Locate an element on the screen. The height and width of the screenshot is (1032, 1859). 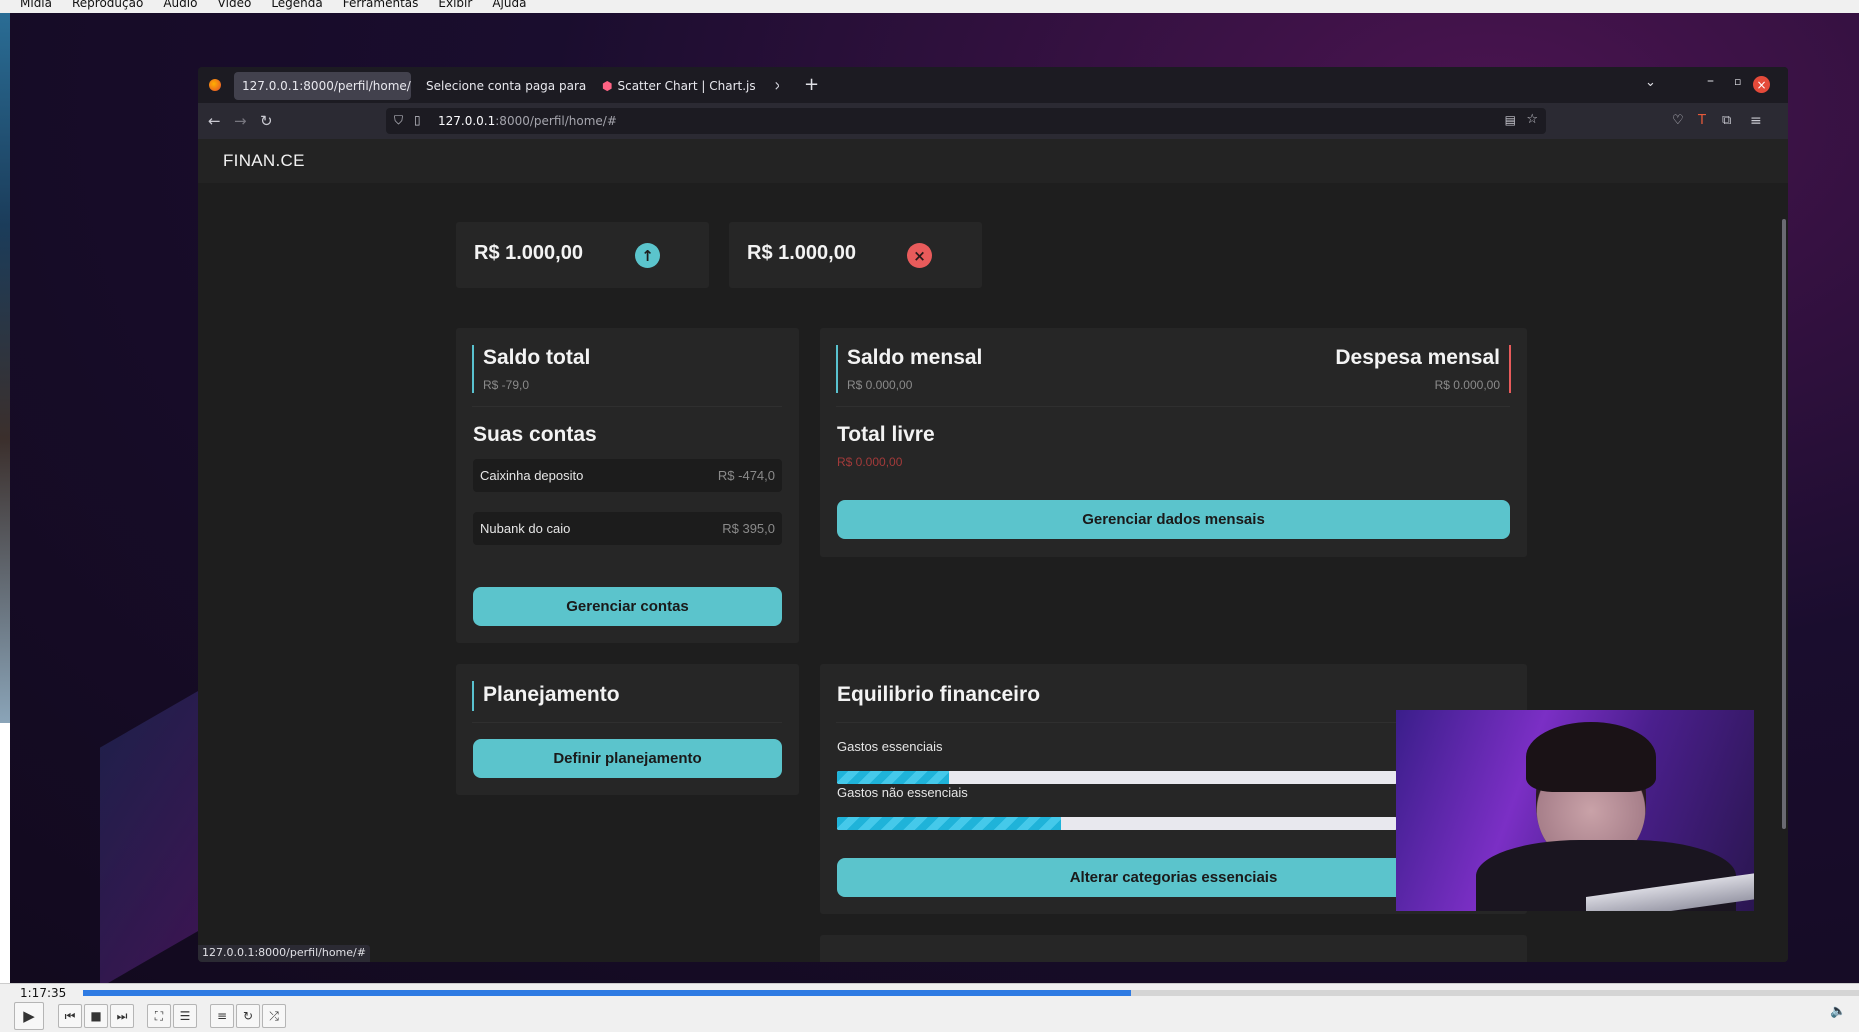
menu-exibir: Exibir is located at coordinates (455, 4).